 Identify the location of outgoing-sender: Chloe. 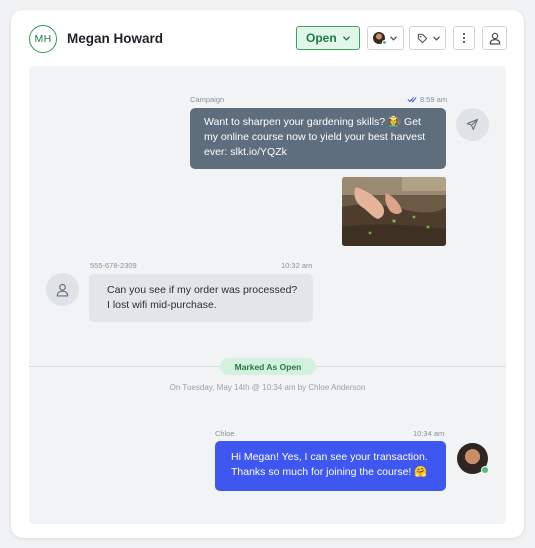
(225, 433).